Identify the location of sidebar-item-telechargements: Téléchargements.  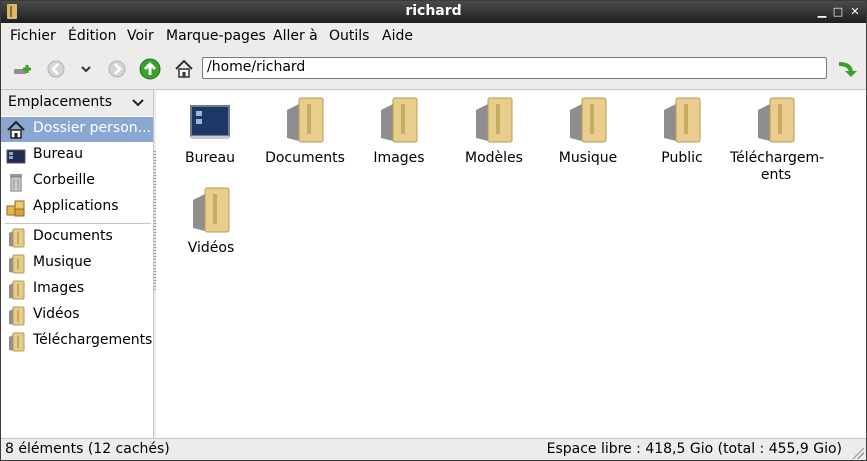
(77, 341).